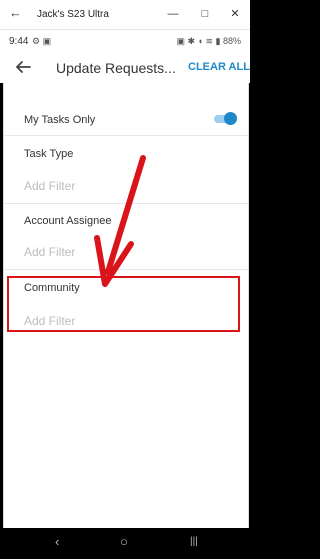 The height and width of the screenshot is (559, 320). I want to click on task-type-add-filter: Add Filter, so click(49, 186).